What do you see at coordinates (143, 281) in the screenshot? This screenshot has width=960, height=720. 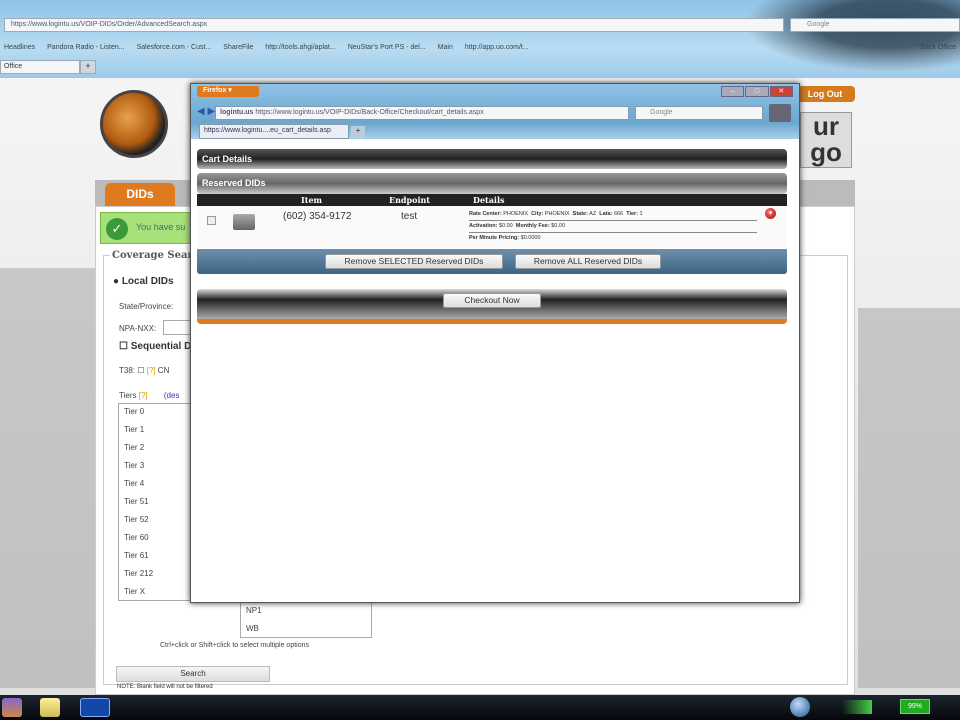 I see `local-dids-radio: ● Local DIDs` at bounding box center [143, 281].